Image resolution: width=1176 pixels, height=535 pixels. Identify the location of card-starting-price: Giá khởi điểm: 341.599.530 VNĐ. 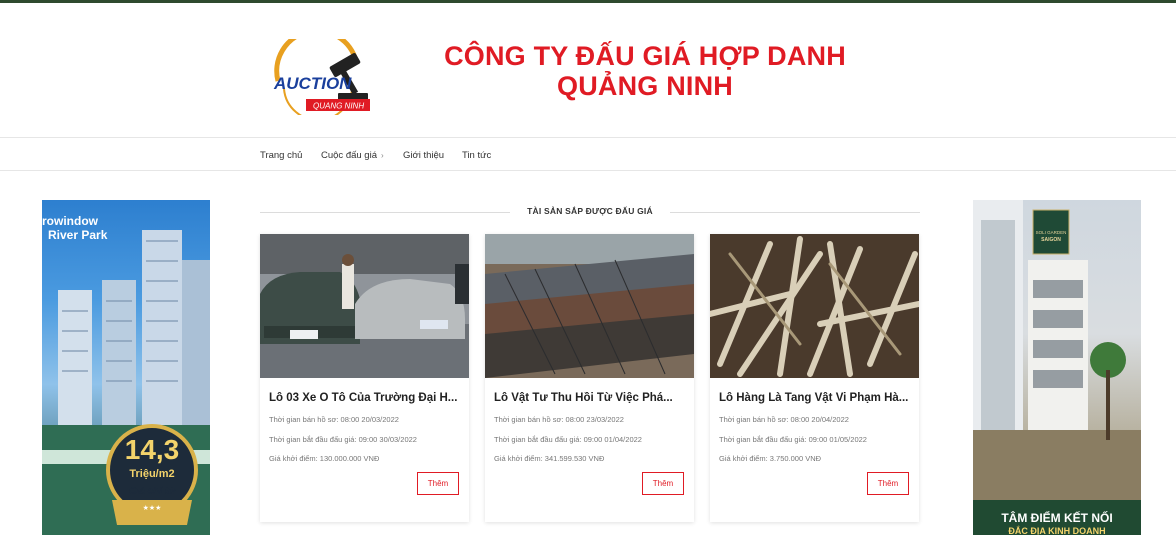
(549, 458).